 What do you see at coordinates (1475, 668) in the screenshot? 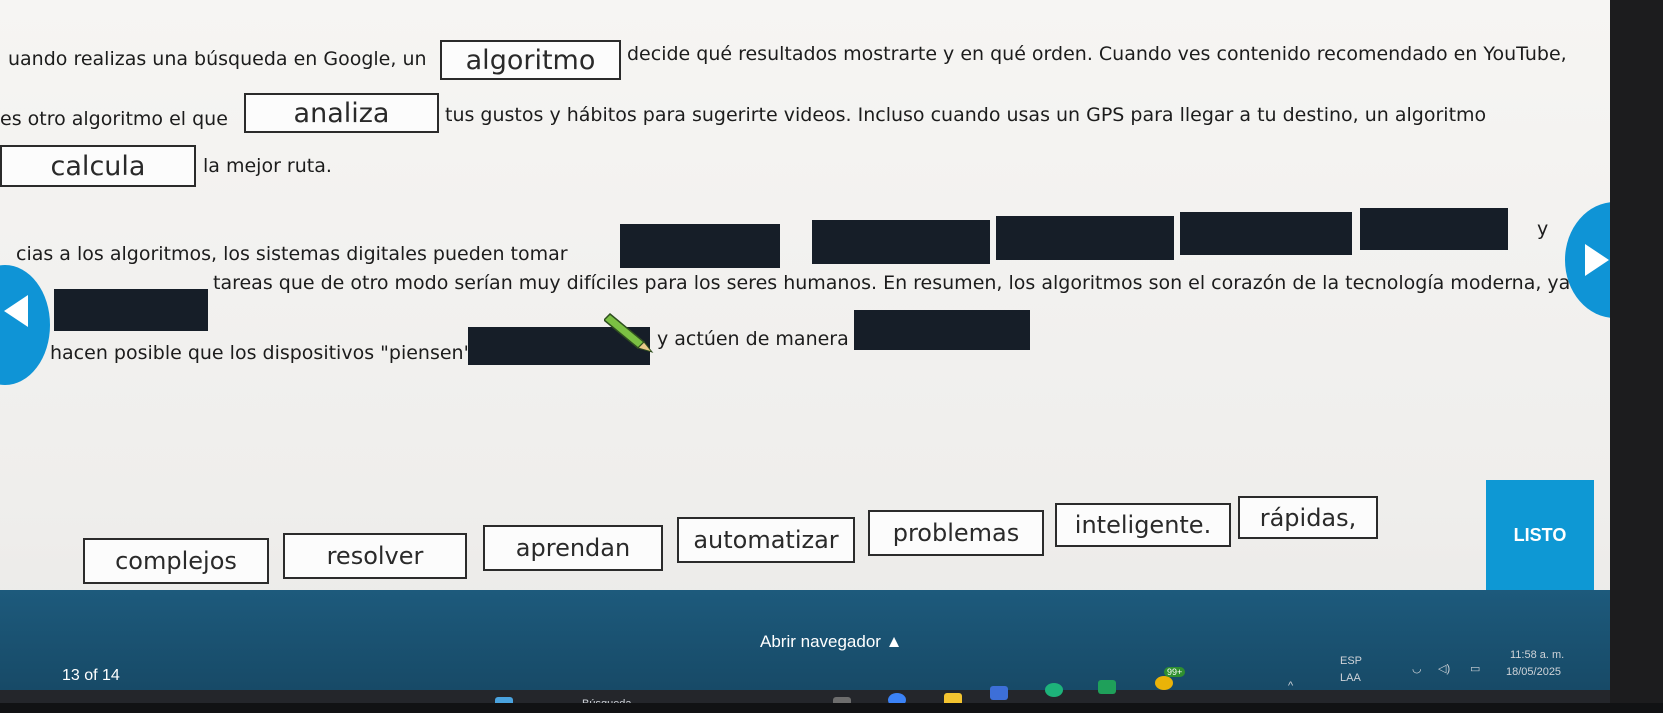
I see `battery-icon: ▭` at bounding box center [1475, 668].